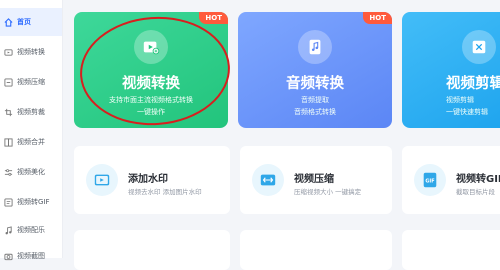 The image size is (500, 270). I want to click on tool-card-title: 视频压缩, so click(314, 179).